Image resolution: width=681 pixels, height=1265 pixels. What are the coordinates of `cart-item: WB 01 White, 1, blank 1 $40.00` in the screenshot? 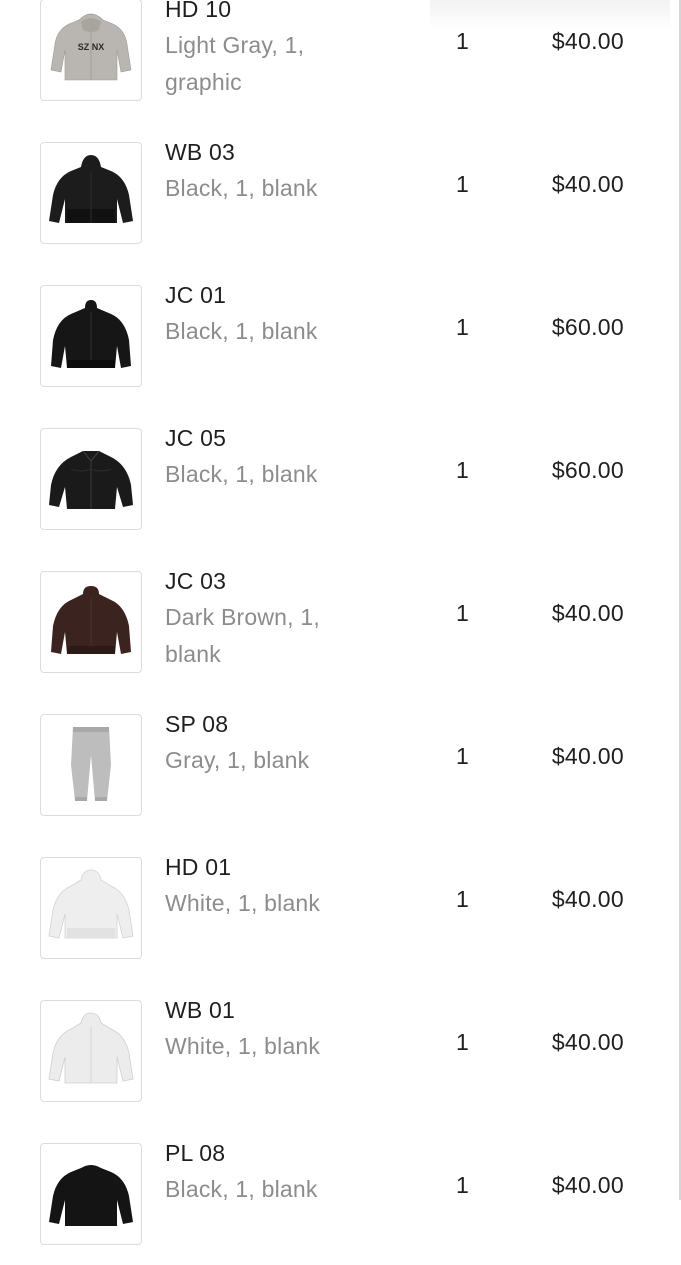 It's located at (339, 1050).